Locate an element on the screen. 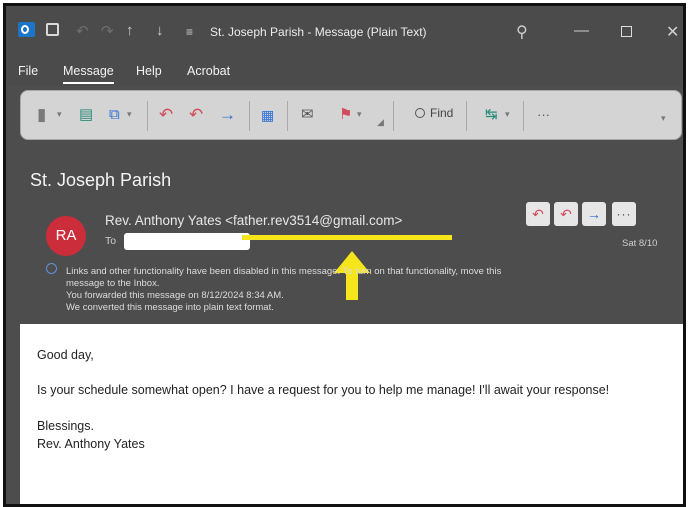  menu-file: File is located at coordinates (28, 71).